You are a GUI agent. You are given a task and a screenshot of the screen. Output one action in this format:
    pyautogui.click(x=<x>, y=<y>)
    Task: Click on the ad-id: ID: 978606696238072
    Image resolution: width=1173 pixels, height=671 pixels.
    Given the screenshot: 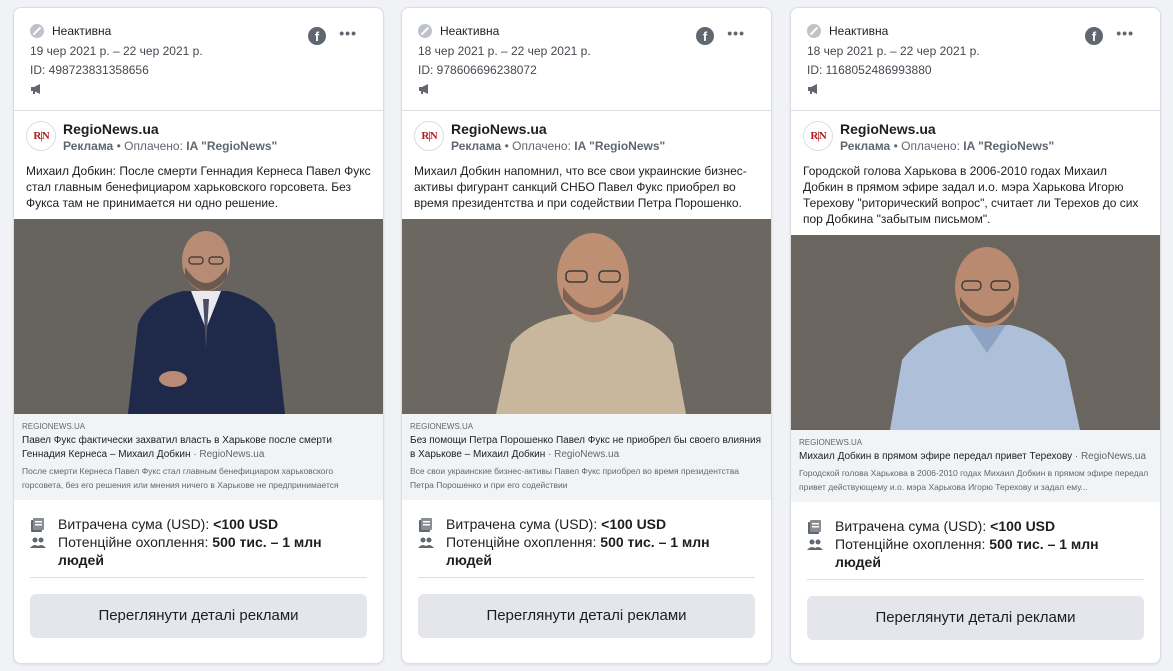 What is the action you would take?
    pyautogui.click(x=477, y=70)
    